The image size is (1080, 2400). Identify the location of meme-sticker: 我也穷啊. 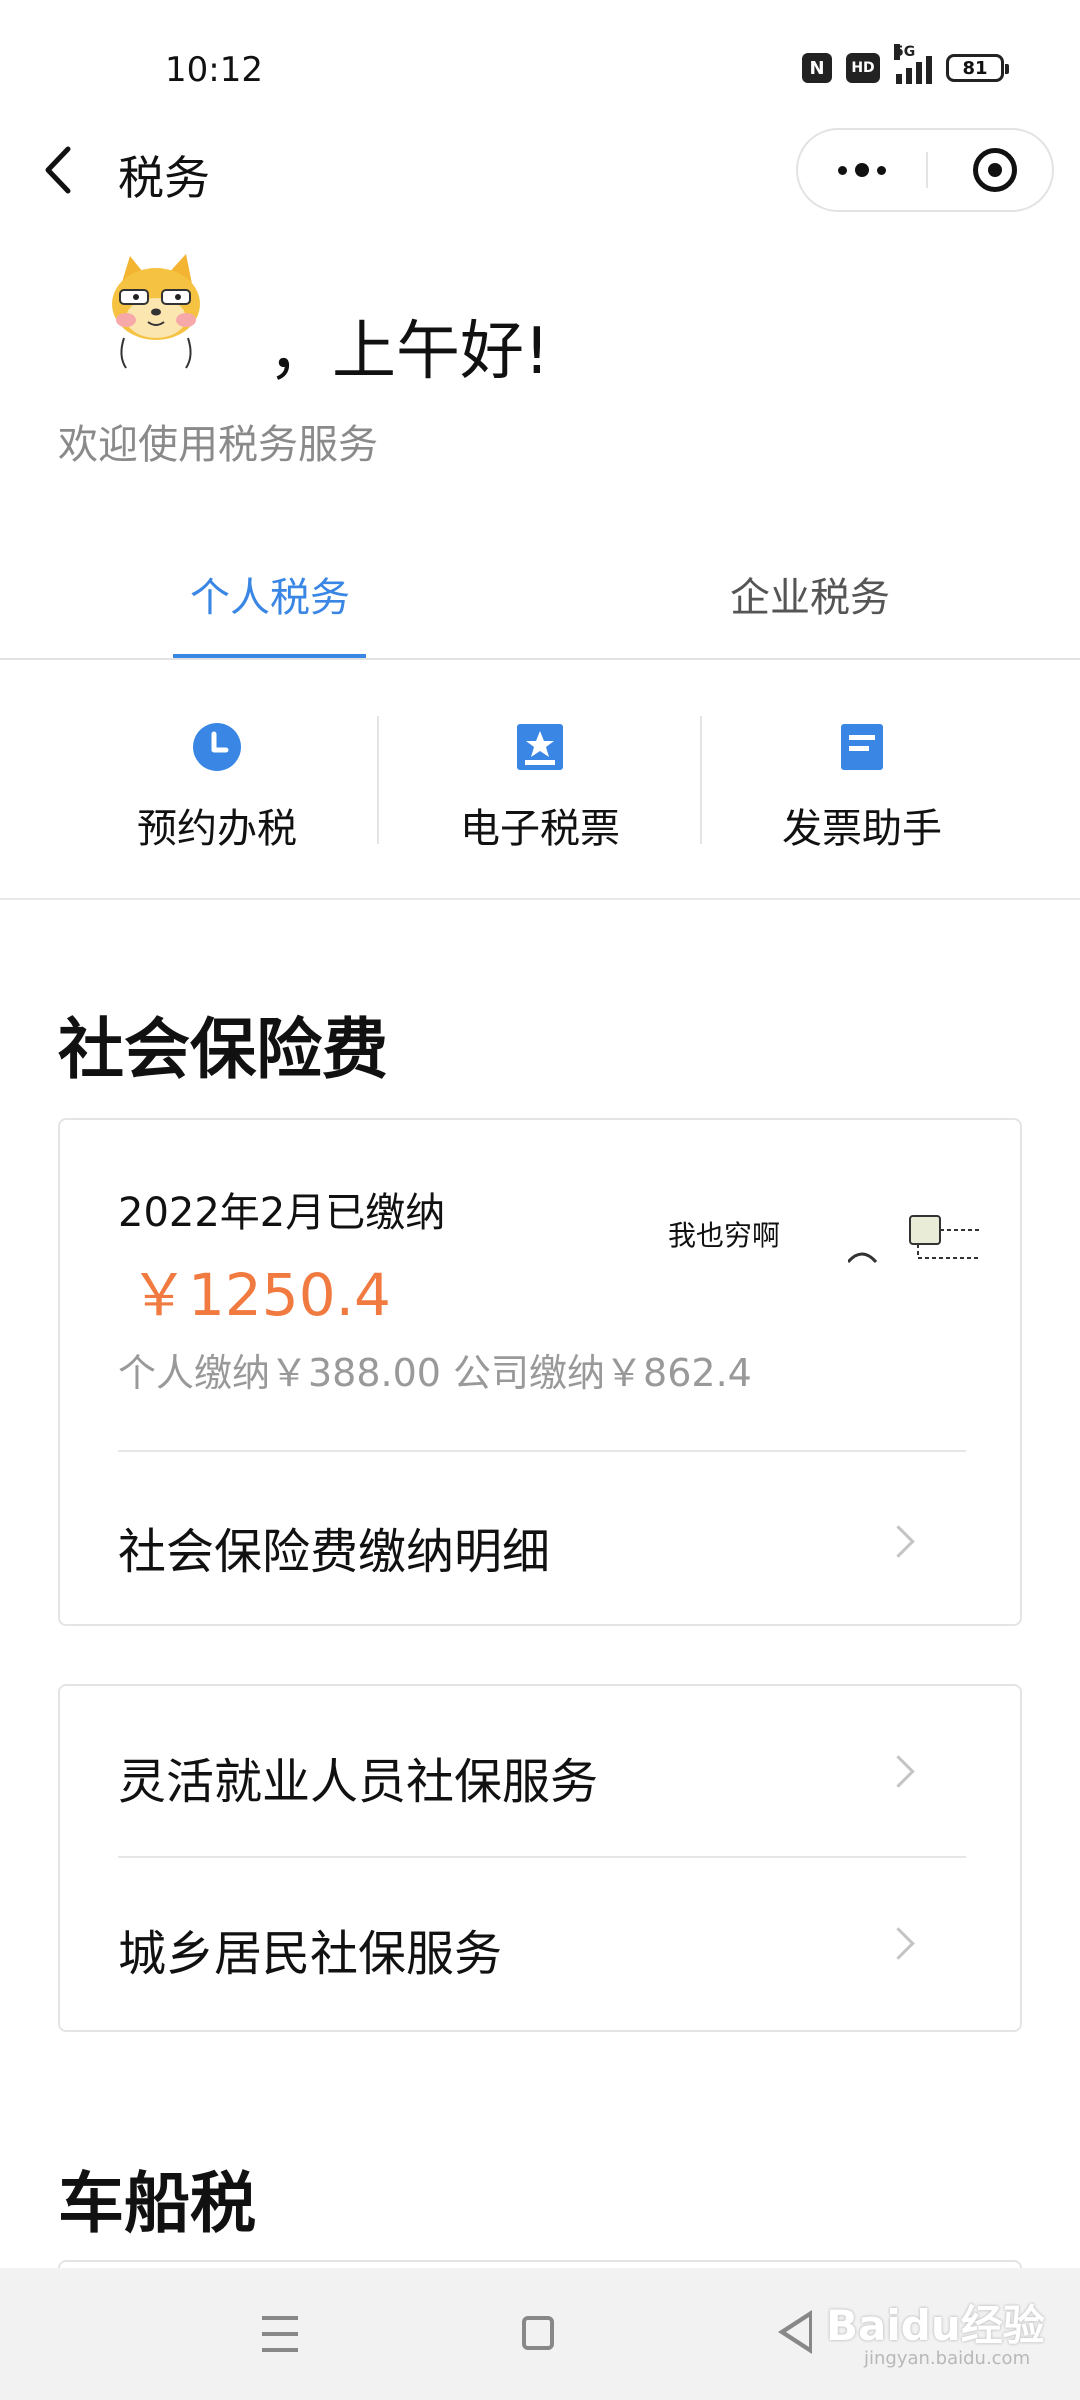
(828, 1252).